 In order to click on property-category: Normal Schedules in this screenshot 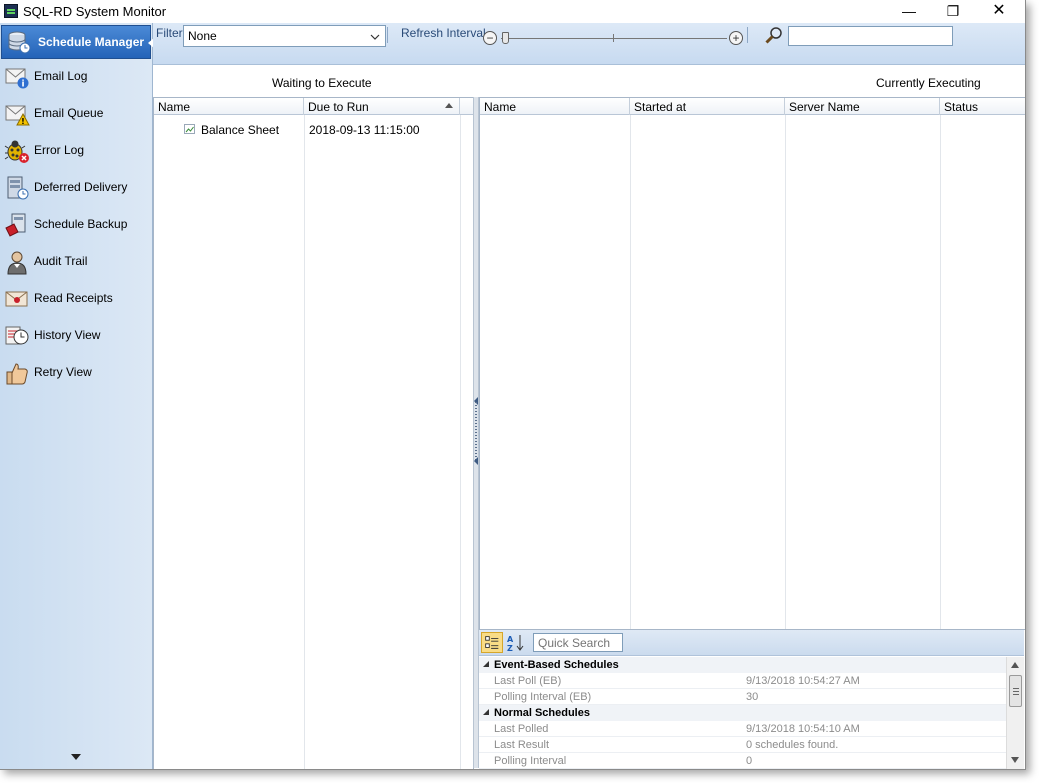, I will do `click(742, 713)`.